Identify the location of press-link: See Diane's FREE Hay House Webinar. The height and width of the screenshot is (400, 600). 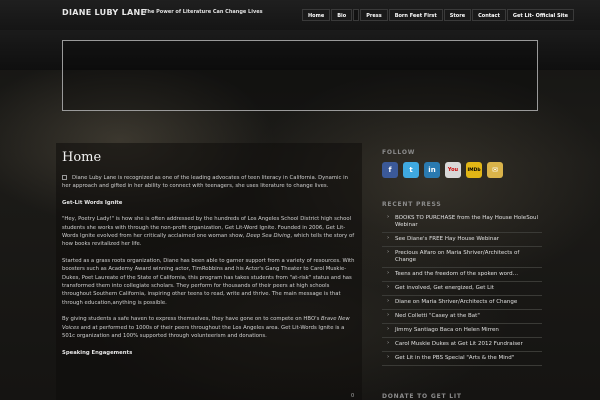
(462, 240).